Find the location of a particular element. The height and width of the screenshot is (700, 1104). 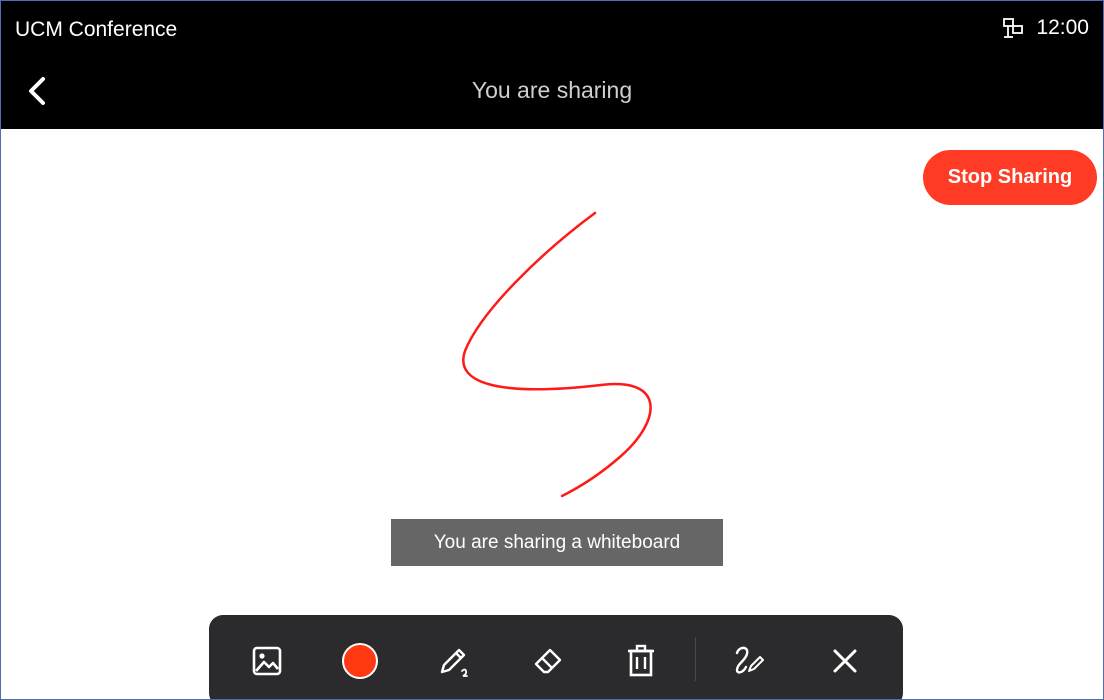

app-name: UCM Conference is located at coordinates (96, 29).